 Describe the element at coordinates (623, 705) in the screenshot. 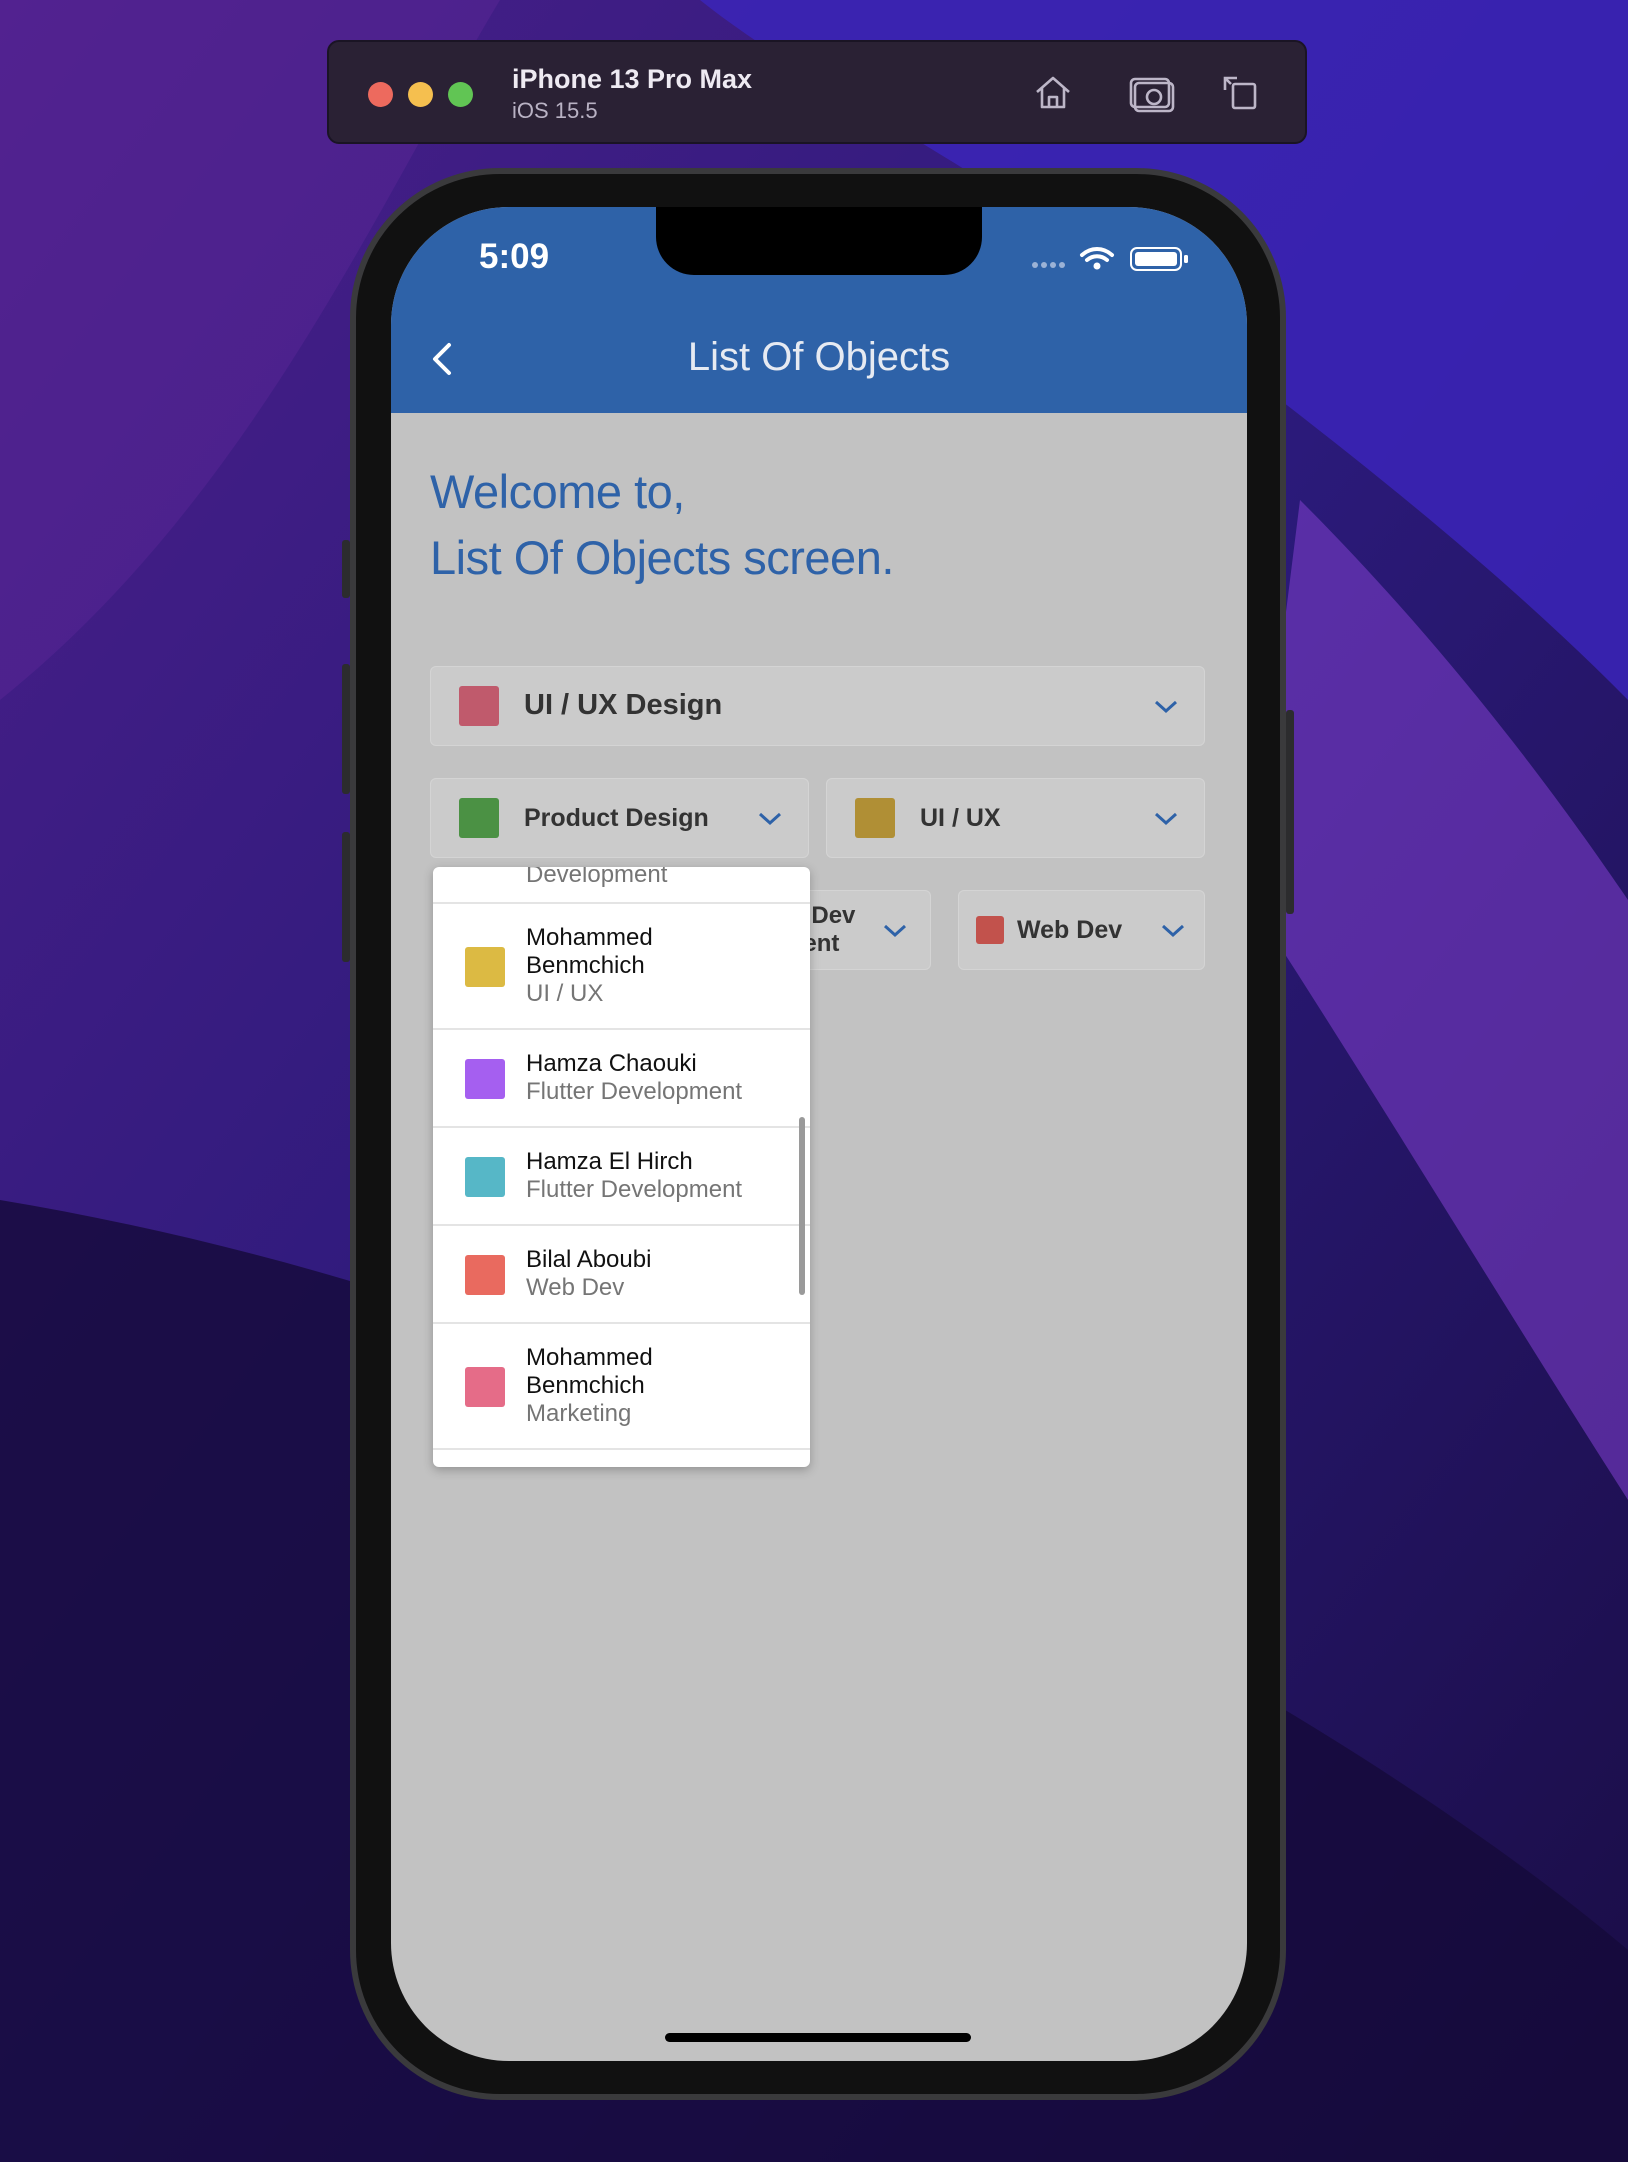

I see `dropdown-label: UI / UX Design` at that location.